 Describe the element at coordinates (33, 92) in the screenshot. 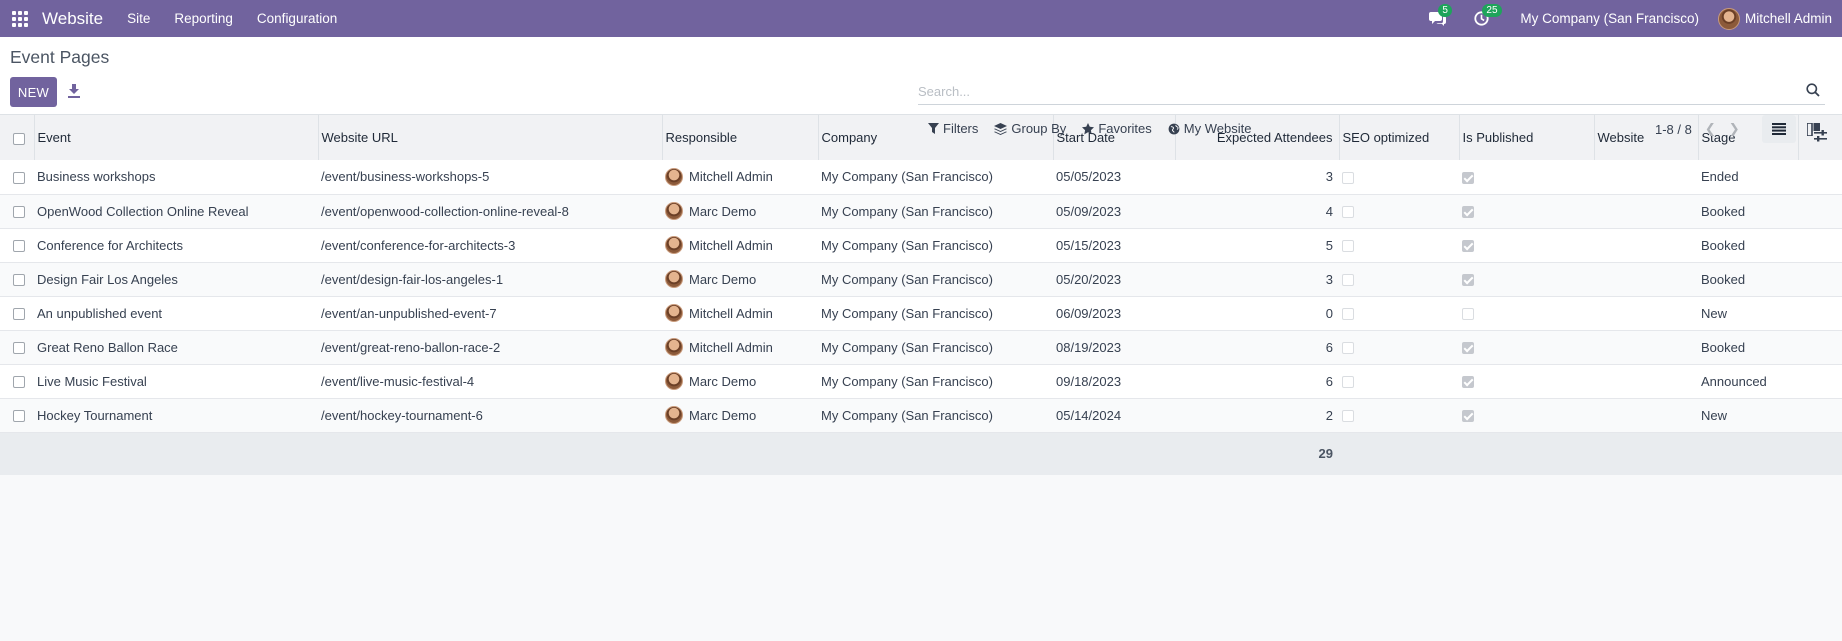

I see `new-button: NEW` at that location.